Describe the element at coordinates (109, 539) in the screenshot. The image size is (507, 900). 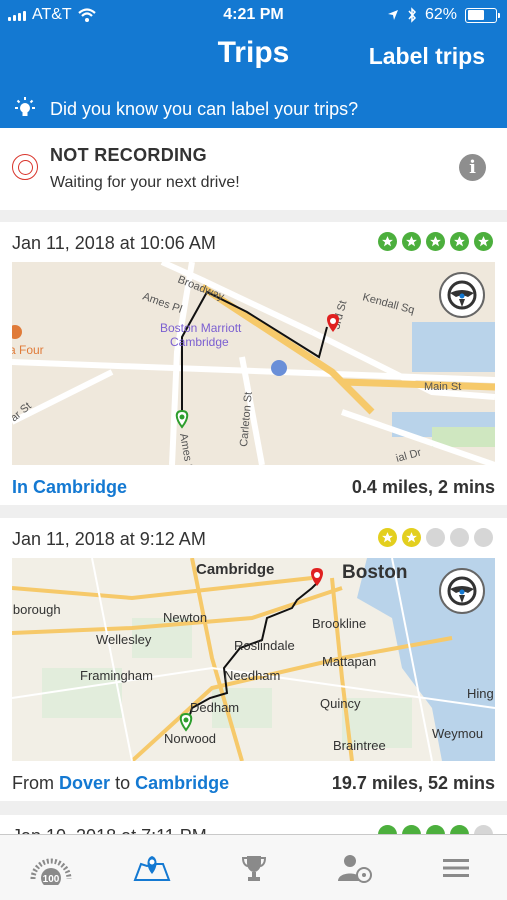
I see `trip-date: Jan 11, 2018 at 9:12 AM` at that location.